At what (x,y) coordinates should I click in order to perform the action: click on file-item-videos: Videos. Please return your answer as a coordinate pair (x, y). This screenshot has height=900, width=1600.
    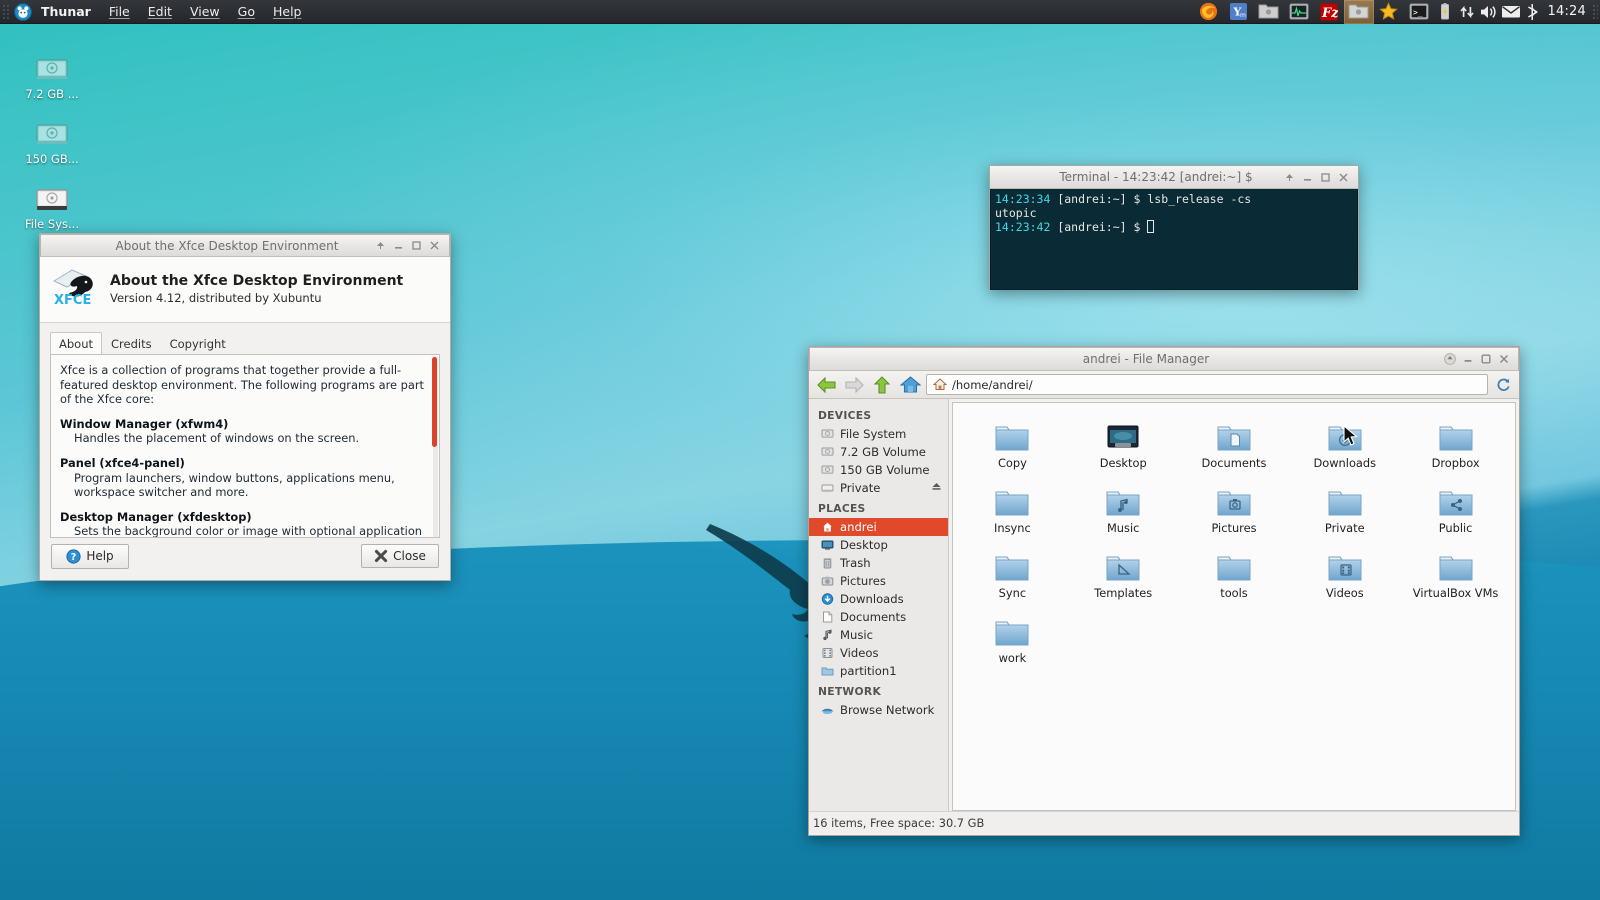
    Looking at the image, I should click on (1344, 571).